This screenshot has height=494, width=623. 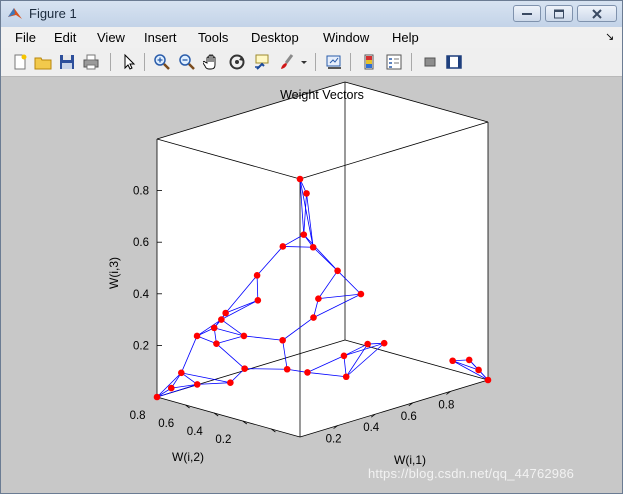 What do you see at coordinates (67, 62) in the screenshot?
I see `save-icon` at bounding box center [67, 62].